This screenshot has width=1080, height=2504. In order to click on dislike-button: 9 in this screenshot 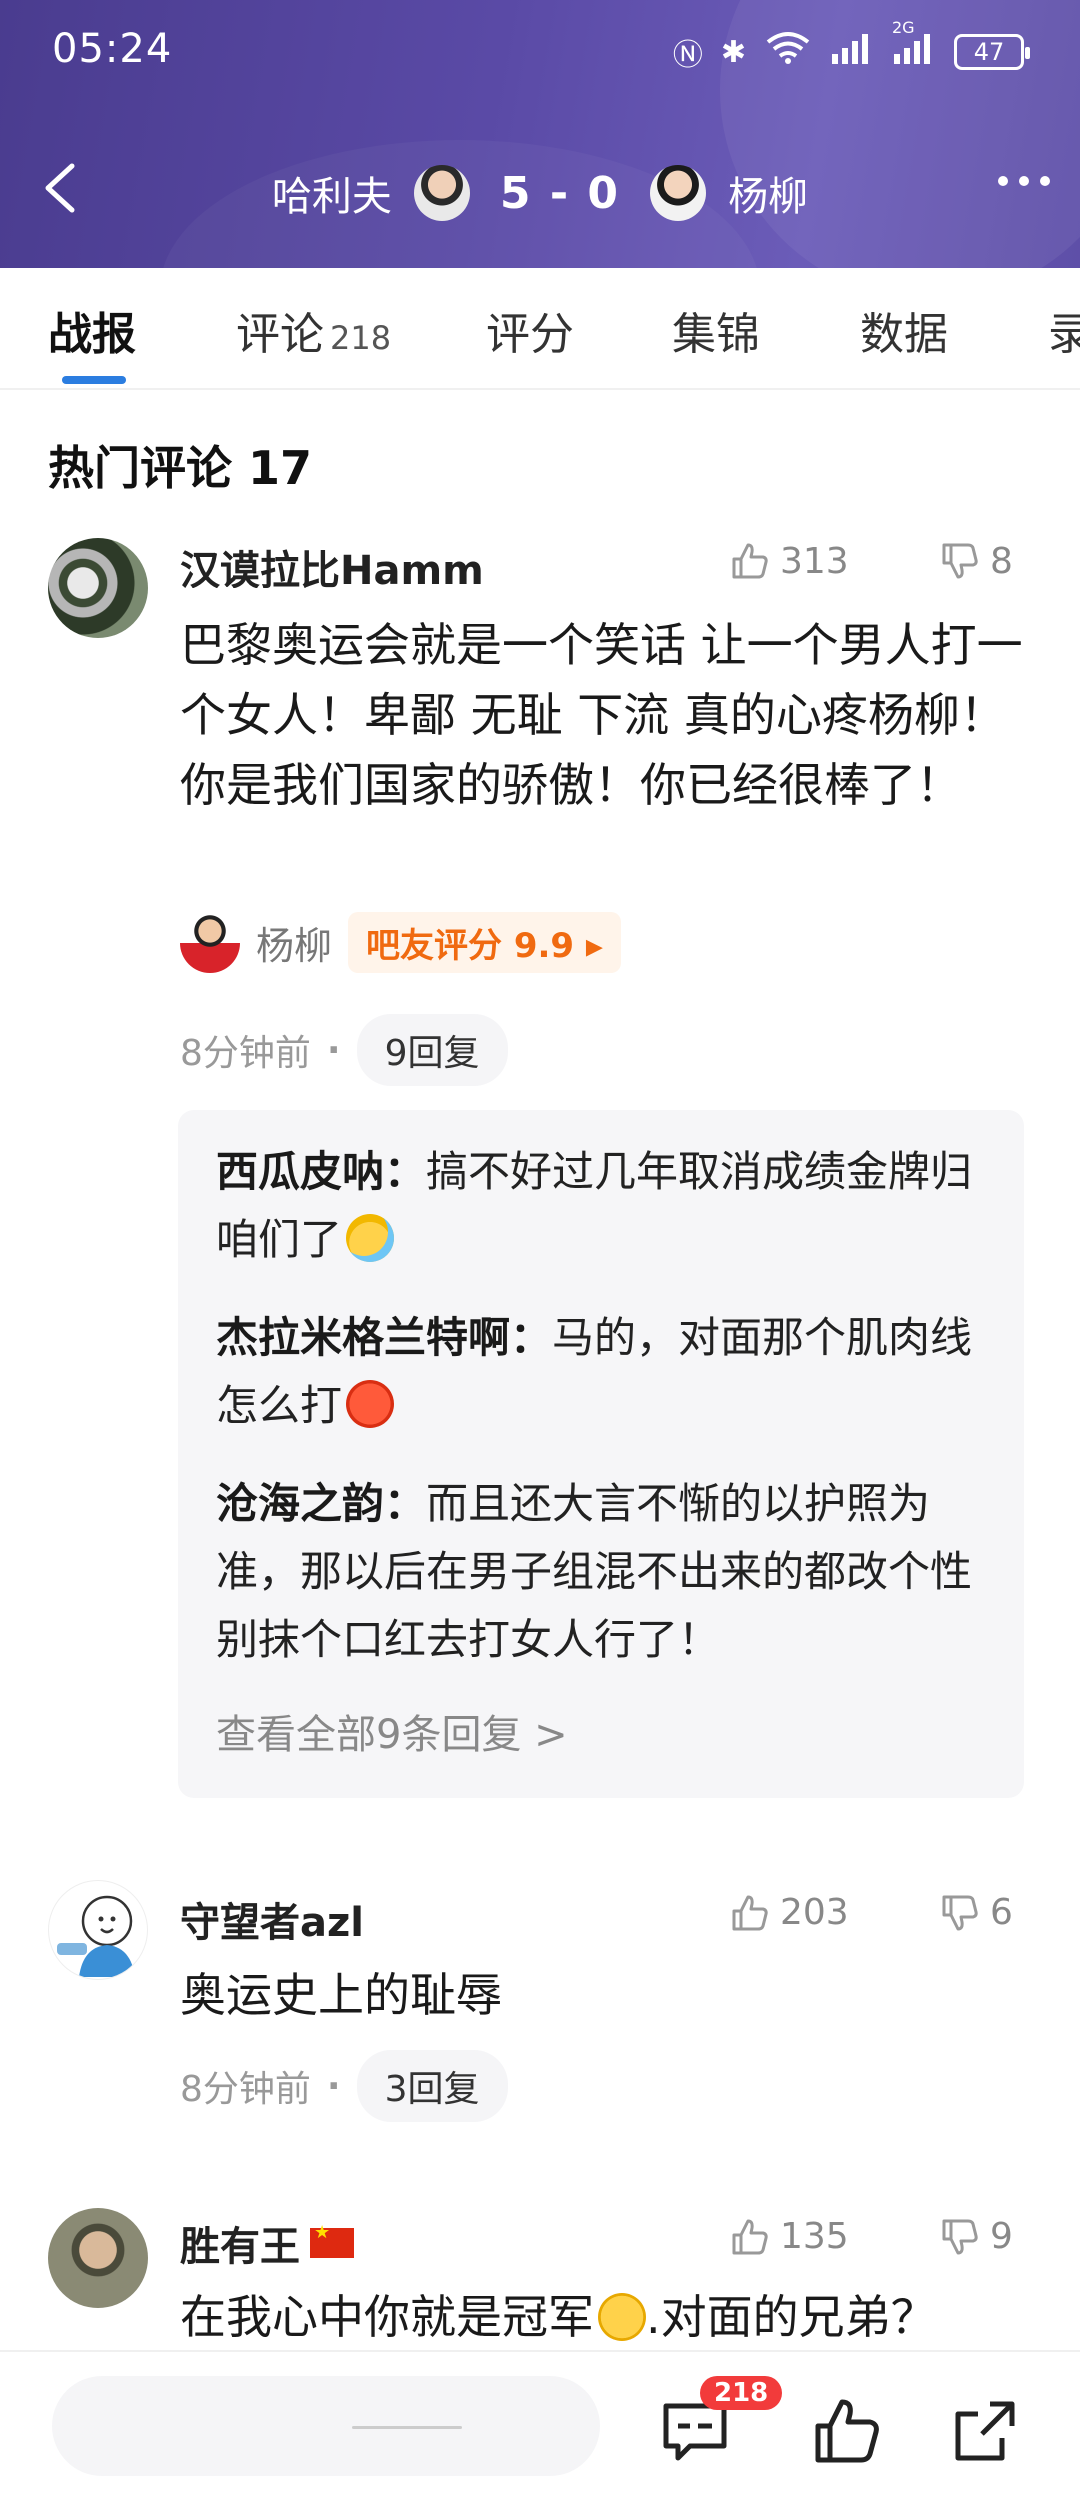, I will do `click(976, 2236)`.